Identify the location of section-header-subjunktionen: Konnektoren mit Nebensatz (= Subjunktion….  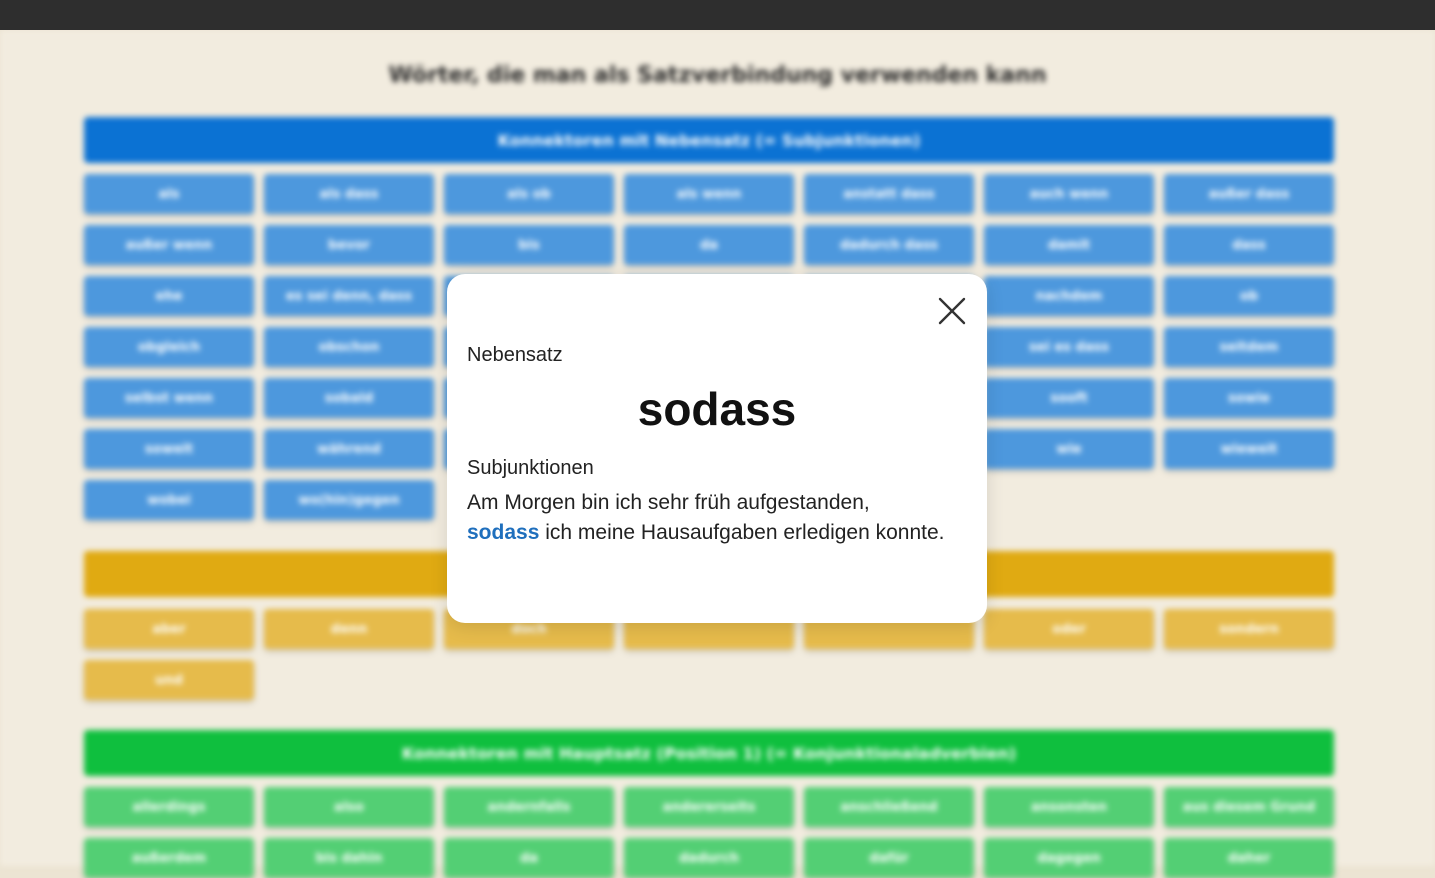
(709, 140).